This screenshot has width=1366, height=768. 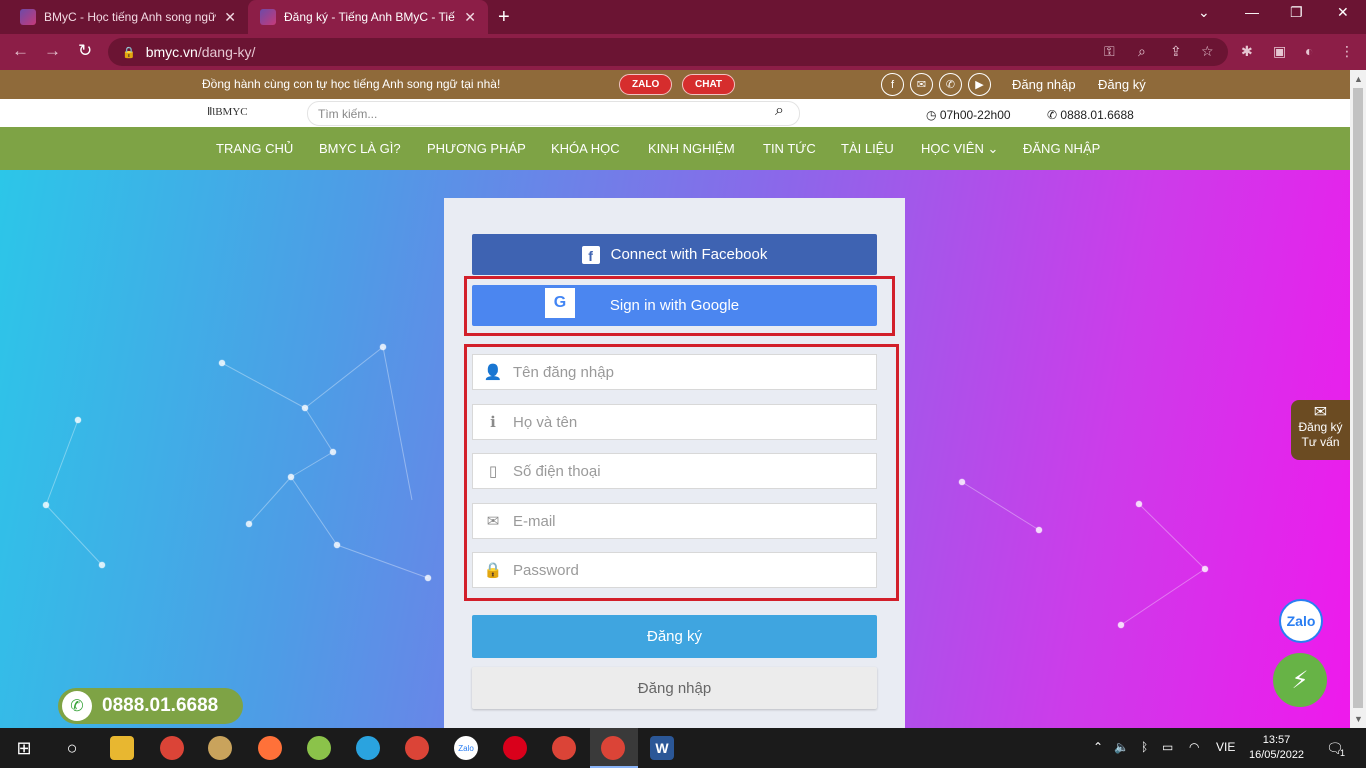 I want to click on phone-icon: ✆, so click(x=950, y=84).